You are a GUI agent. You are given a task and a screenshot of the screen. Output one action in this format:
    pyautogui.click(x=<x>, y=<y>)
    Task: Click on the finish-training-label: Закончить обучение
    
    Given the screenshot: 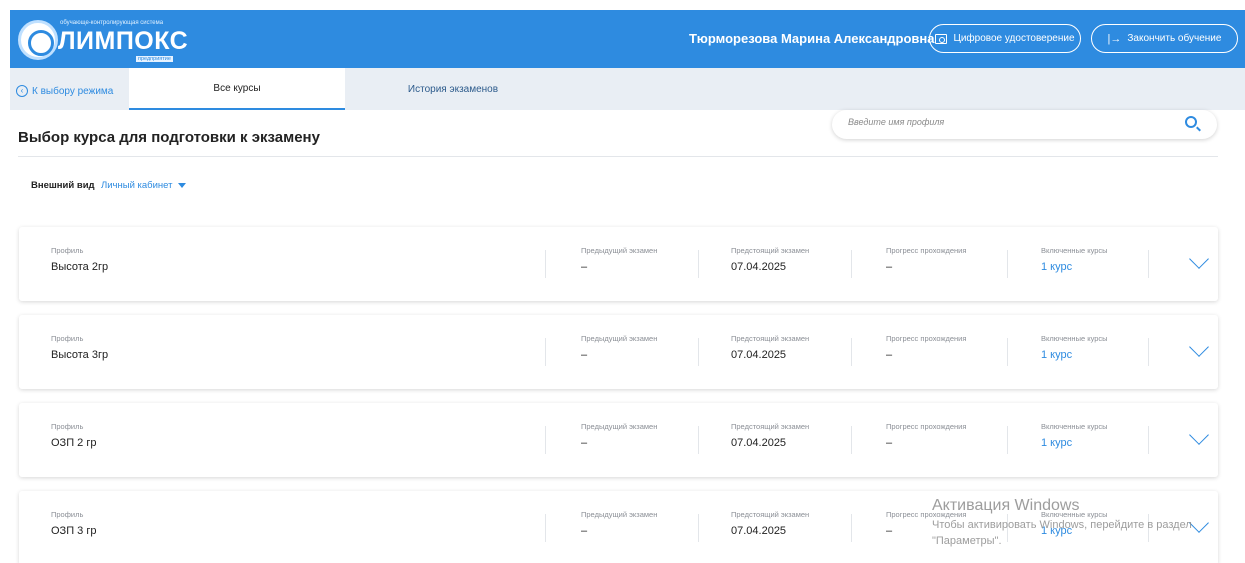 What is the action you would take?
    pyautogui.click(x=1174, y=38)
    